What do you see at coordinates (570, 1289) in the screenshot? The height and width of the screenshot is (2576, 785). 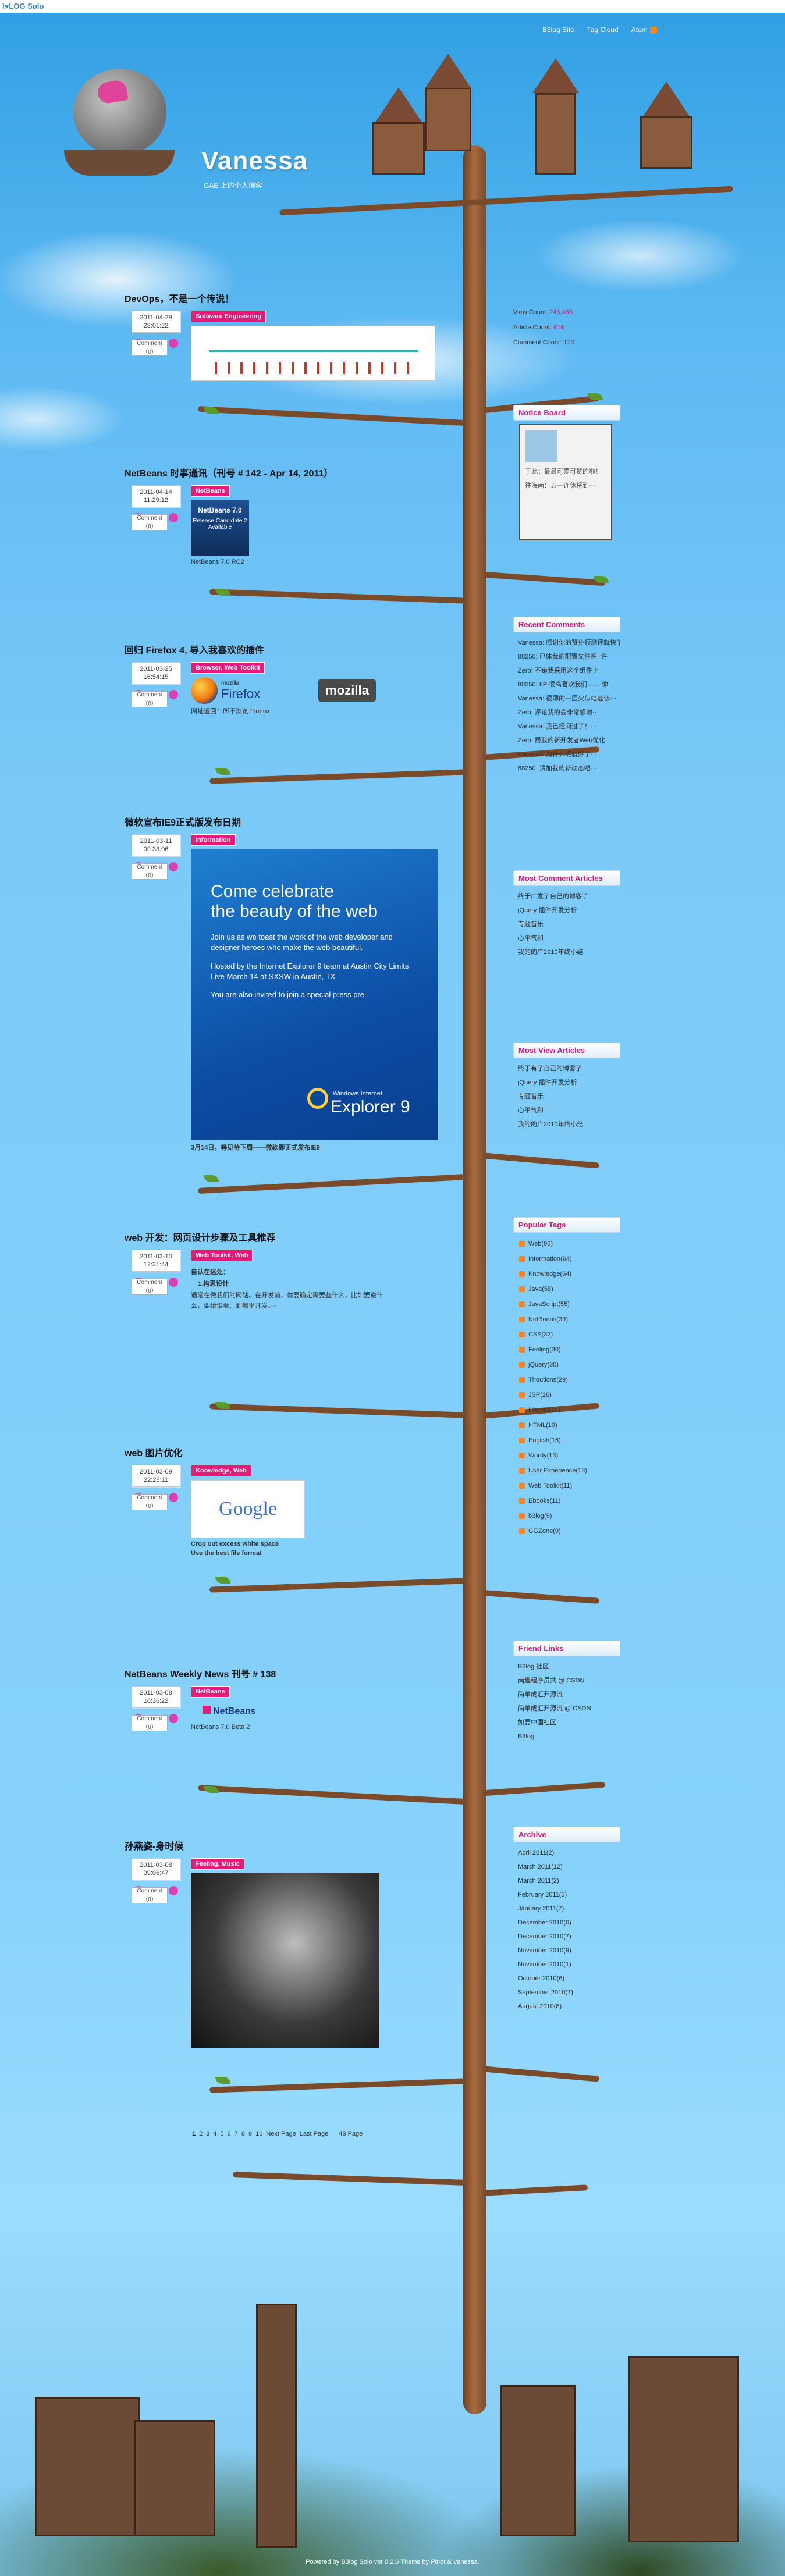 I see `tag-item: Java(58)` at bounding box center [570, 1289].